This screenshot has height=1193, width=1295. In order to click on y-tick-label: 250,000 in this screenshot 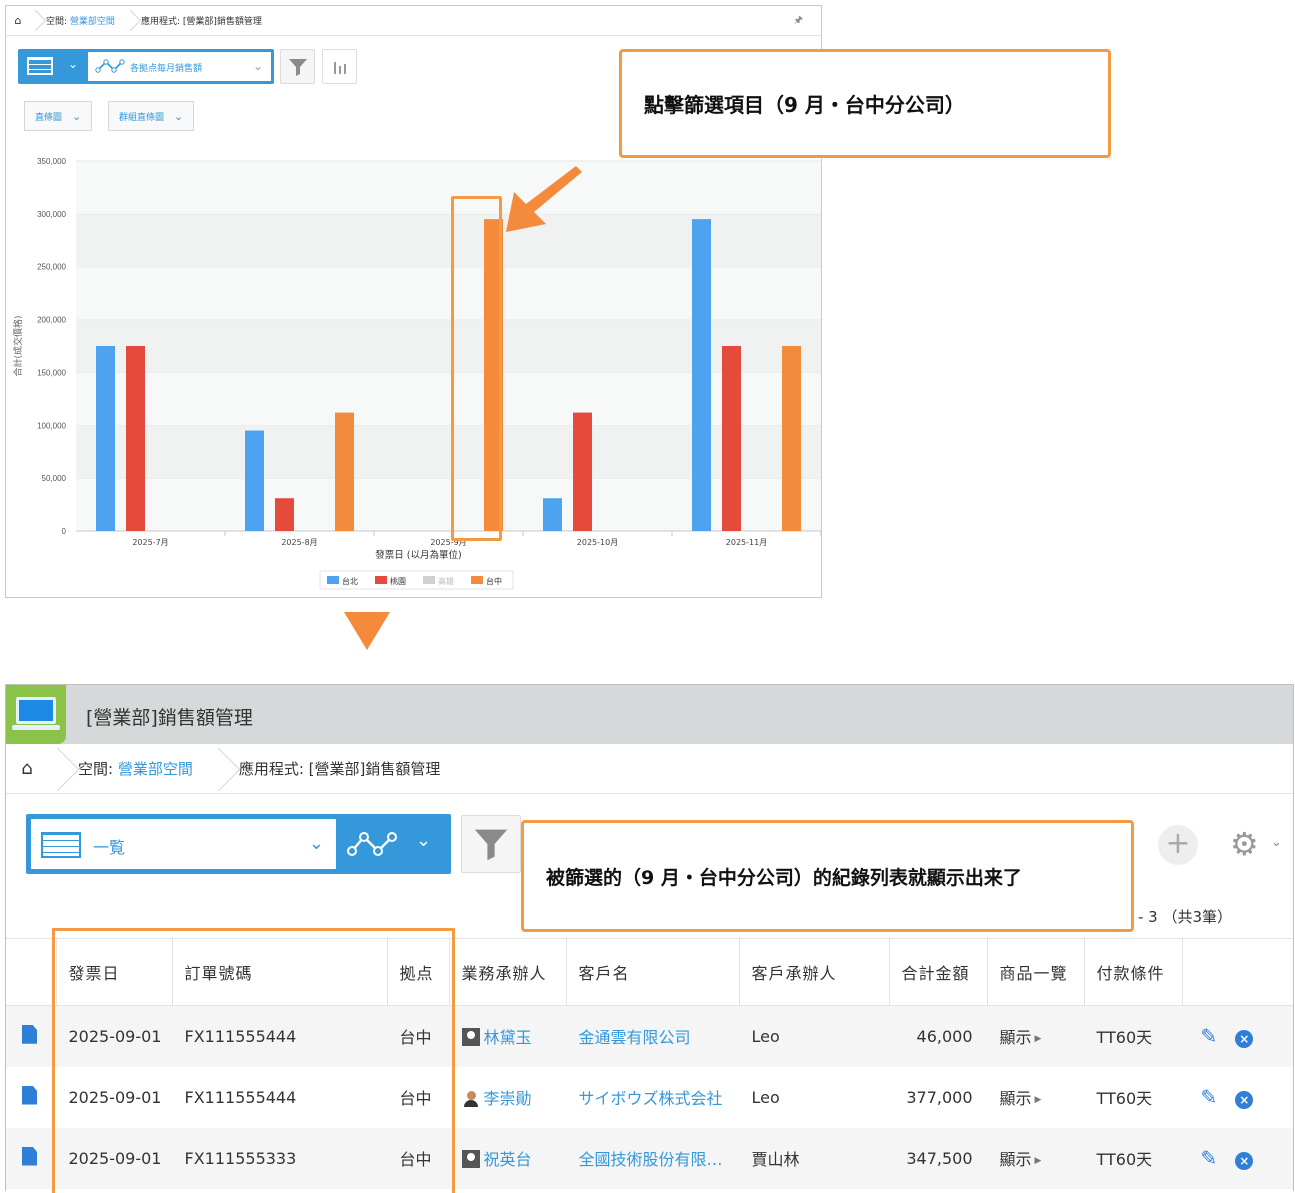, I will do `click(51, 267)`.